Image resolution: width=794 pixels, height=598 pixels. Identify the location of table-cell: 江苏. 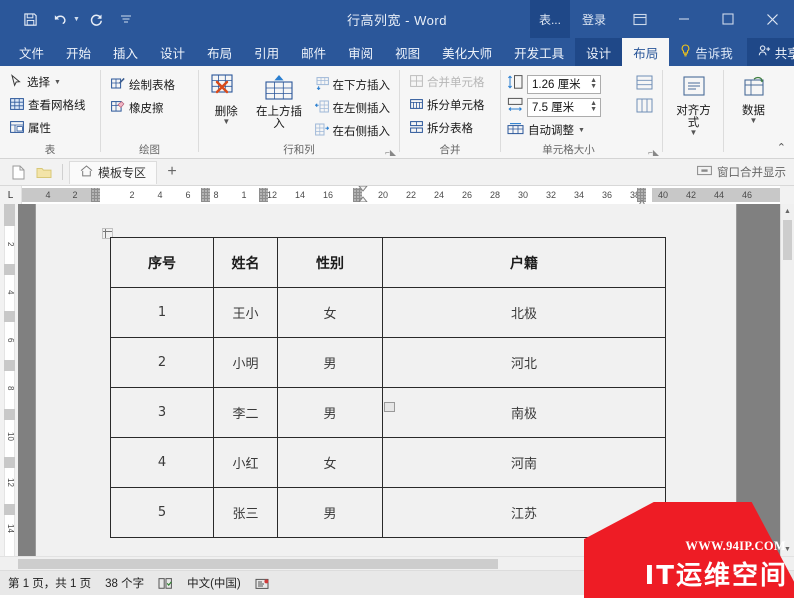
(524, 512).